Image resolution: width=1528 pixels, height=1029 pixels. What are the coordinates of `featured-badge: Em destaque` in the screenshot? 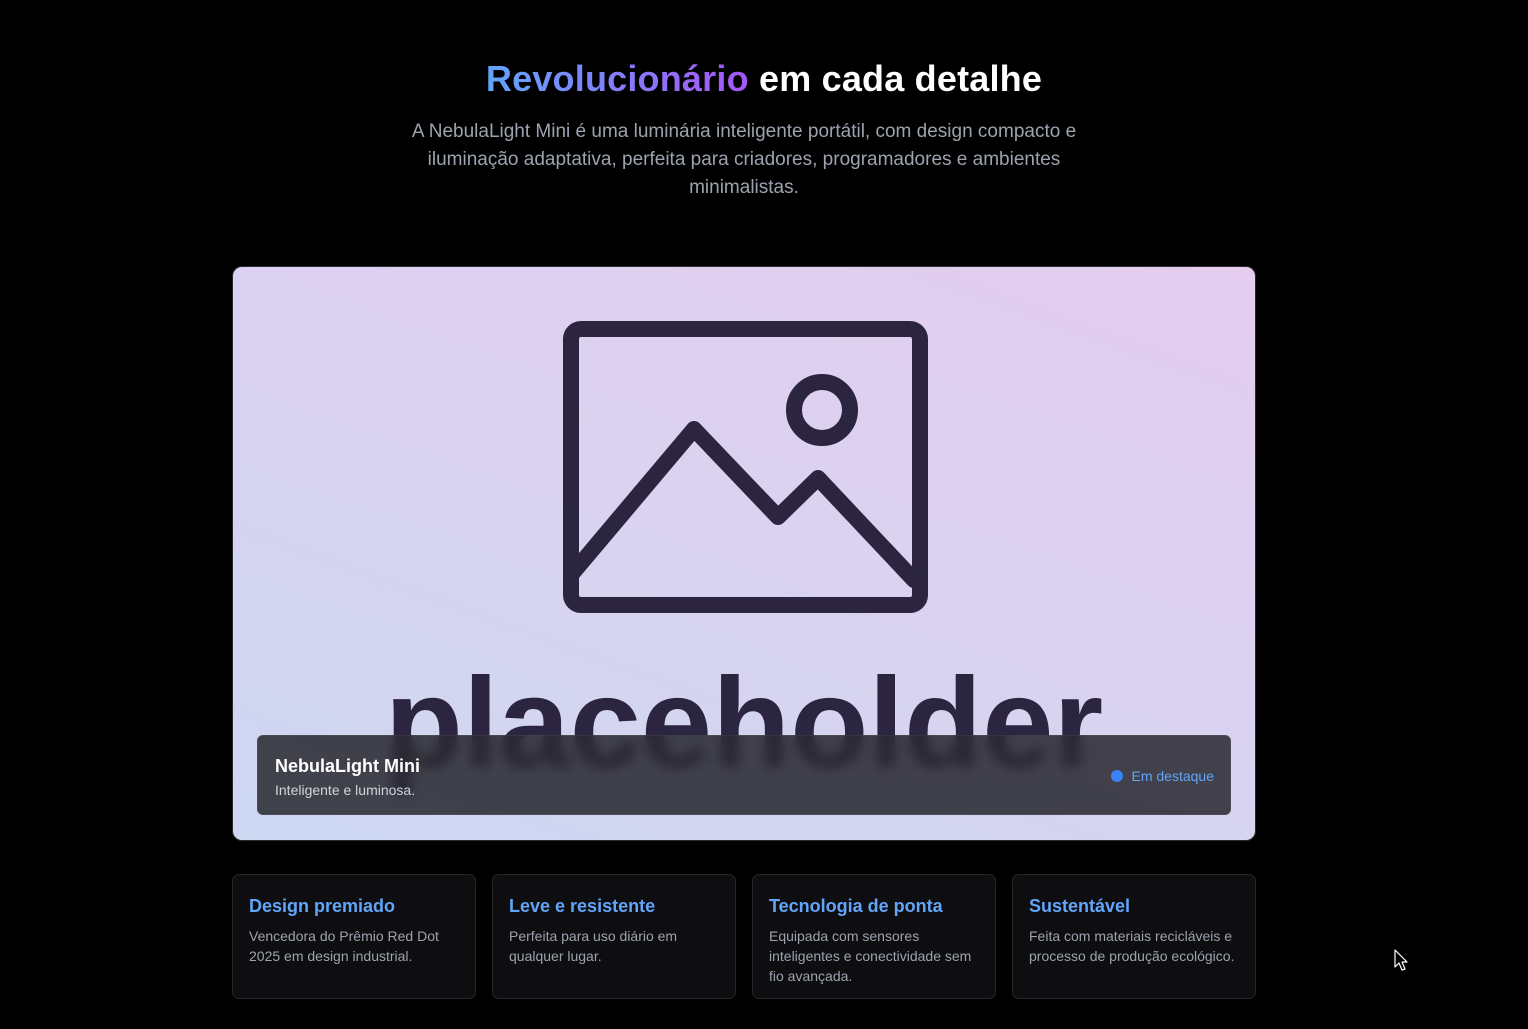 It's located at (1162, 776).